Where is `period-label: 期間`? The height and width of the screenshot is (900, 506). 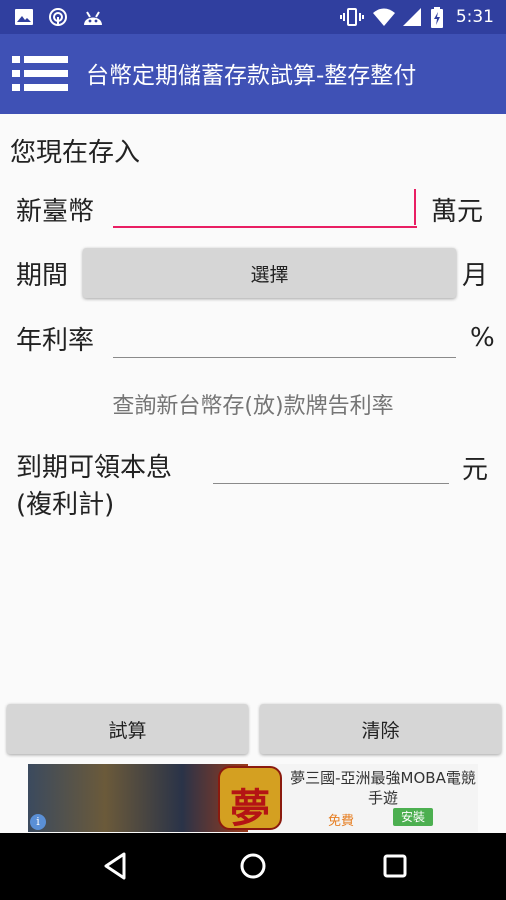
period-label: 期間 is located at coordinates (42, 276).